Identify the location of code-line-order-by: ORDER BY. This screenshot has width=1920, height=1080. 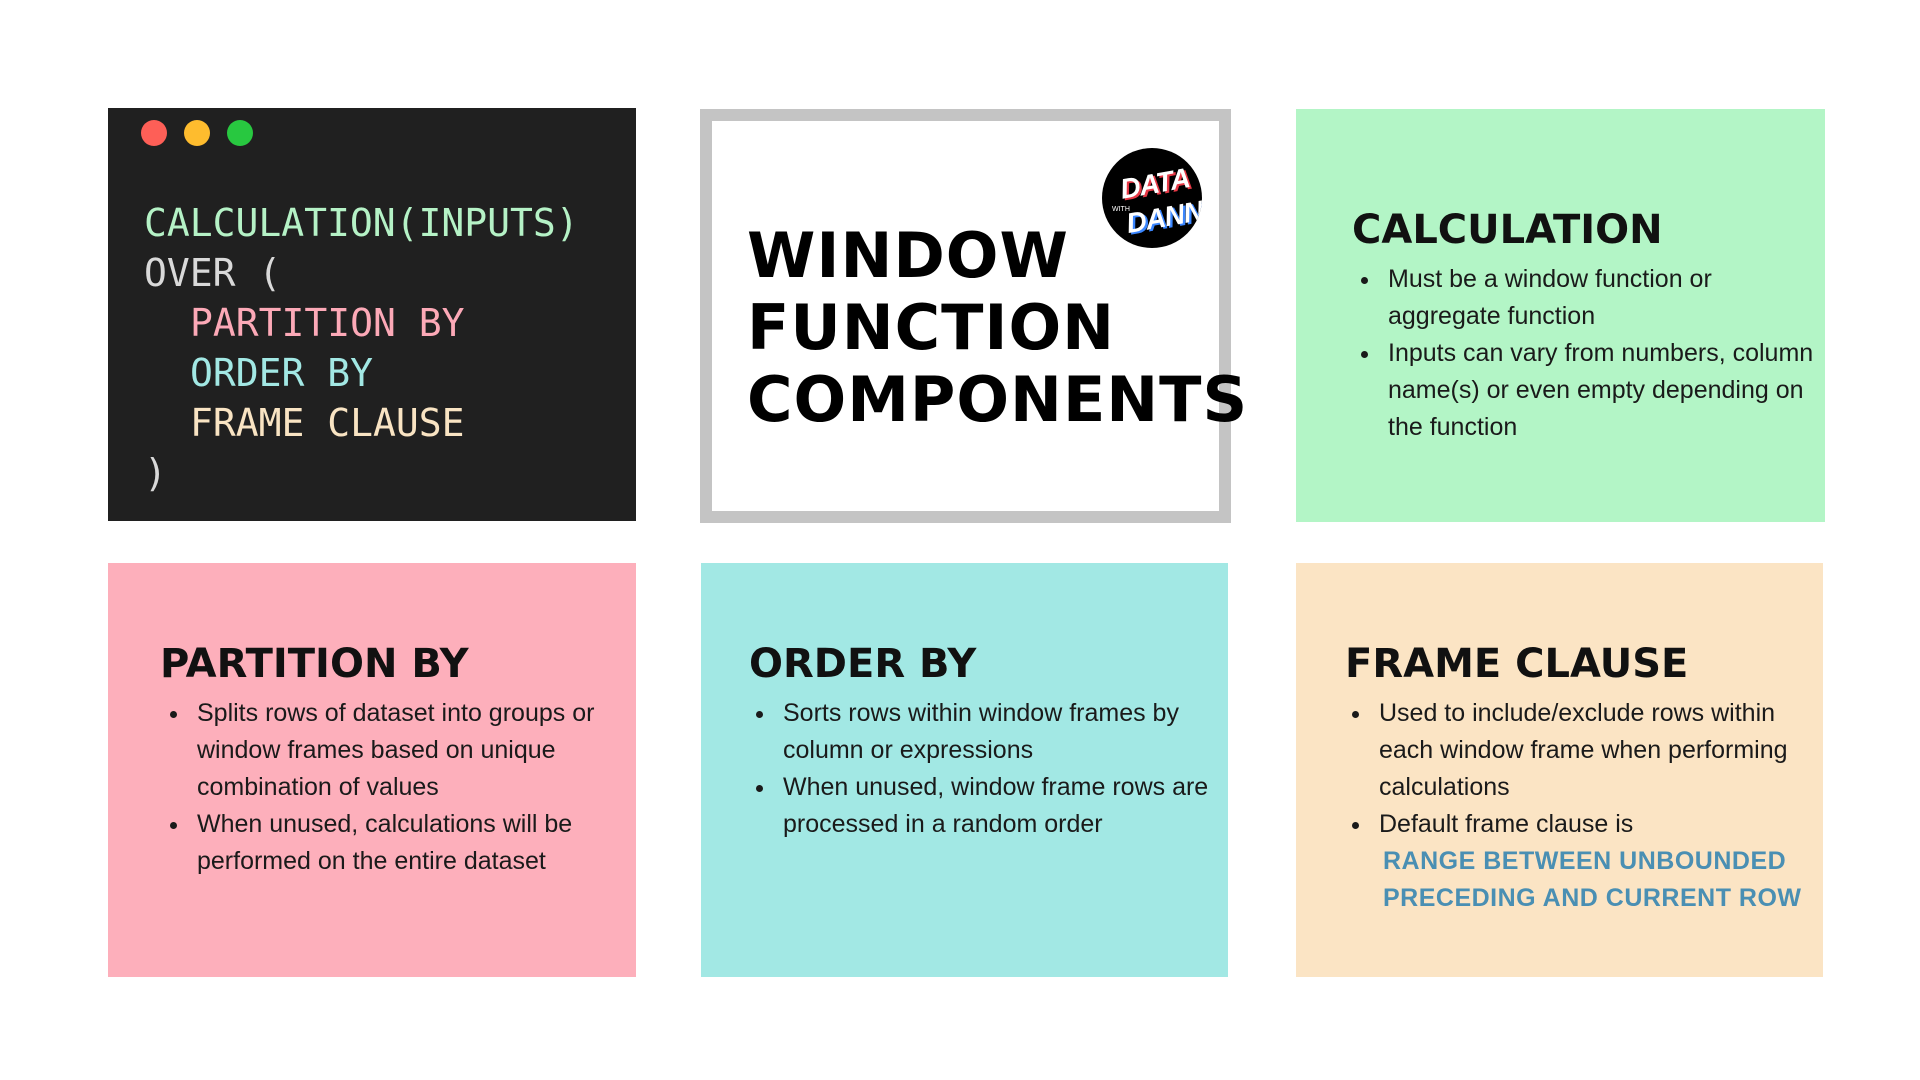
(282, 373).